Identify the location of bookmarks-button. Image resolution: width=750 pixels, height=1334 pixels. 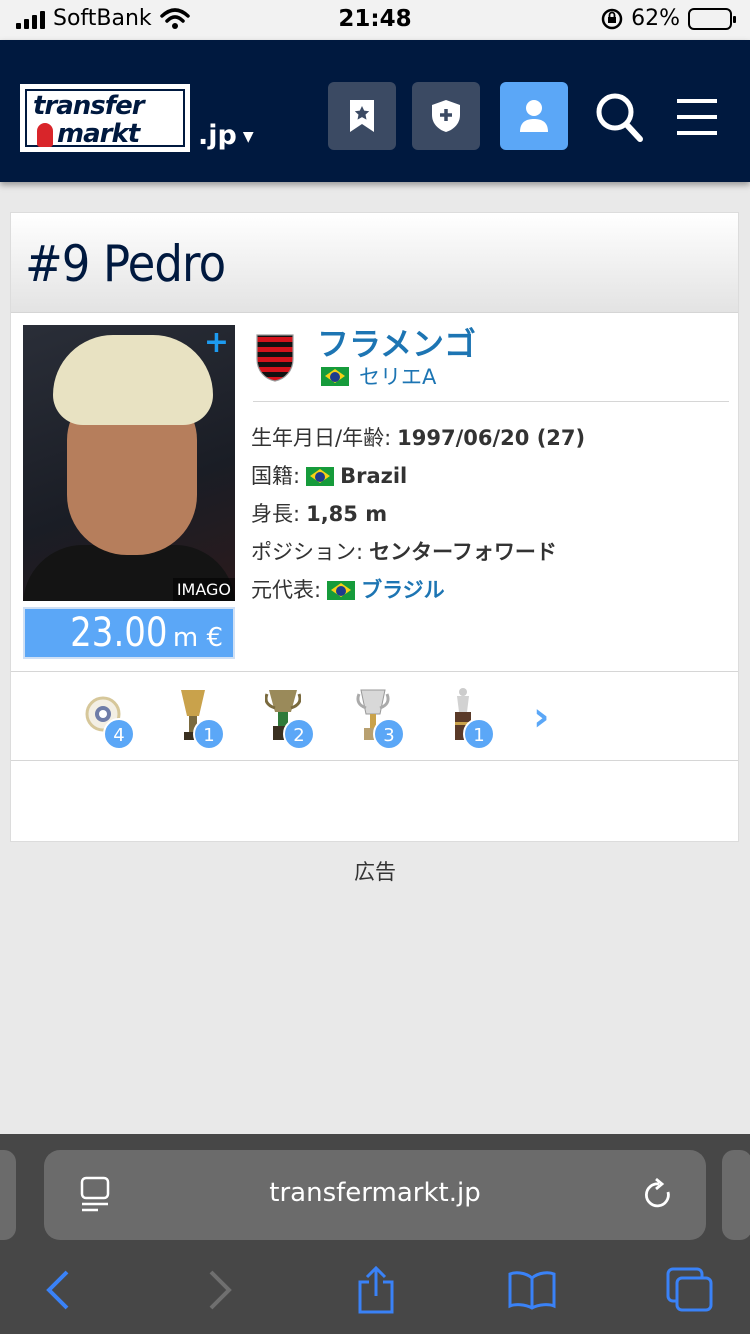
(532, 1290).